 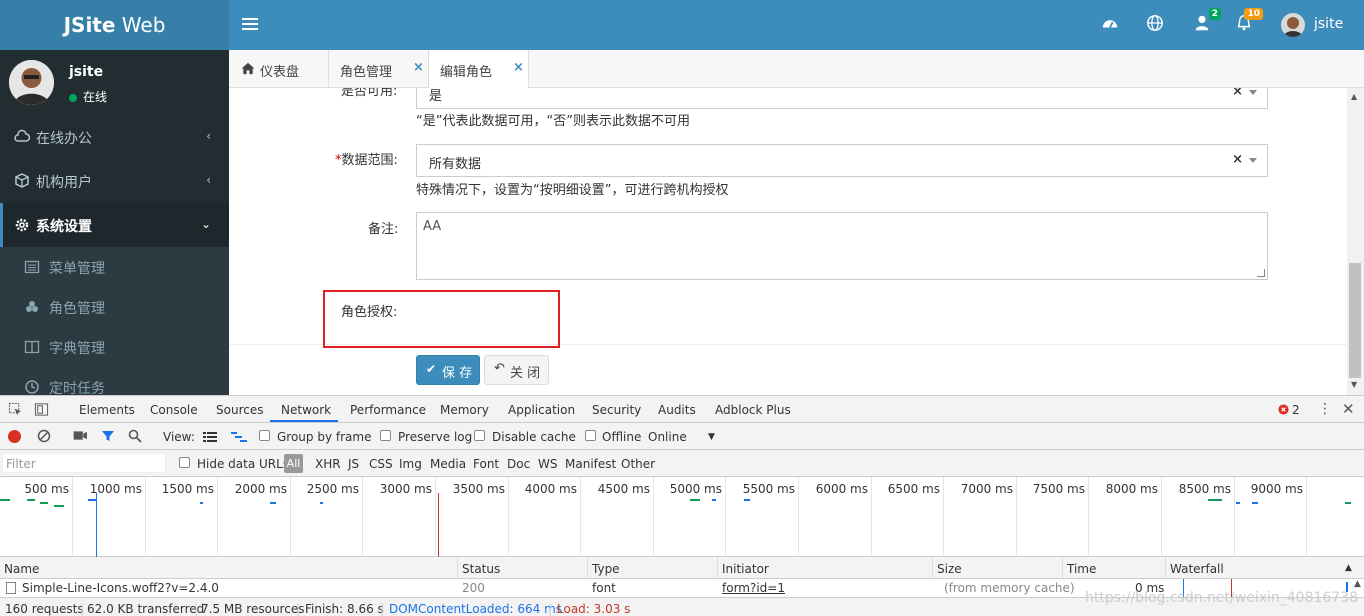 I want to click on check-icon: ✔, so click(x=431, y=369).